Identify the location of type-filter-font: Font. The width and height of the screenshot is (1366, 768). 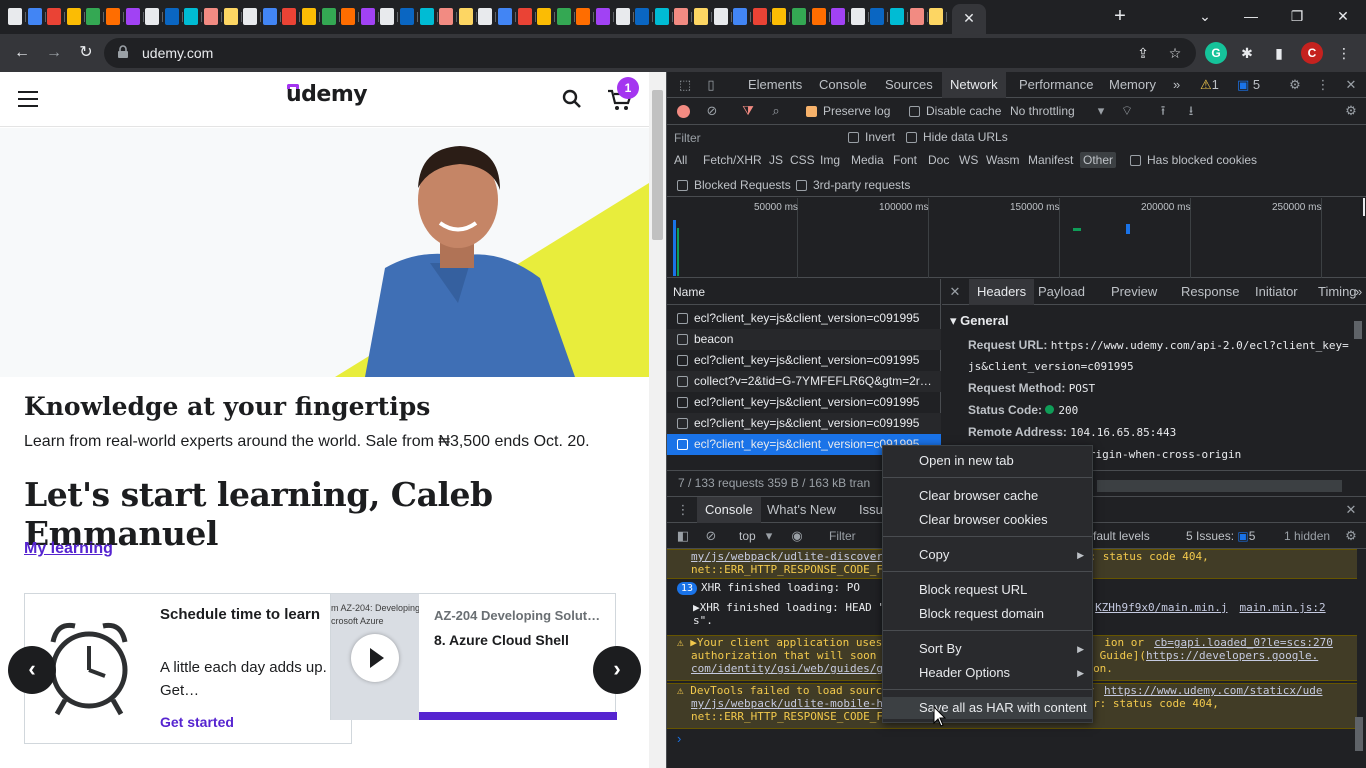
(905, 160).